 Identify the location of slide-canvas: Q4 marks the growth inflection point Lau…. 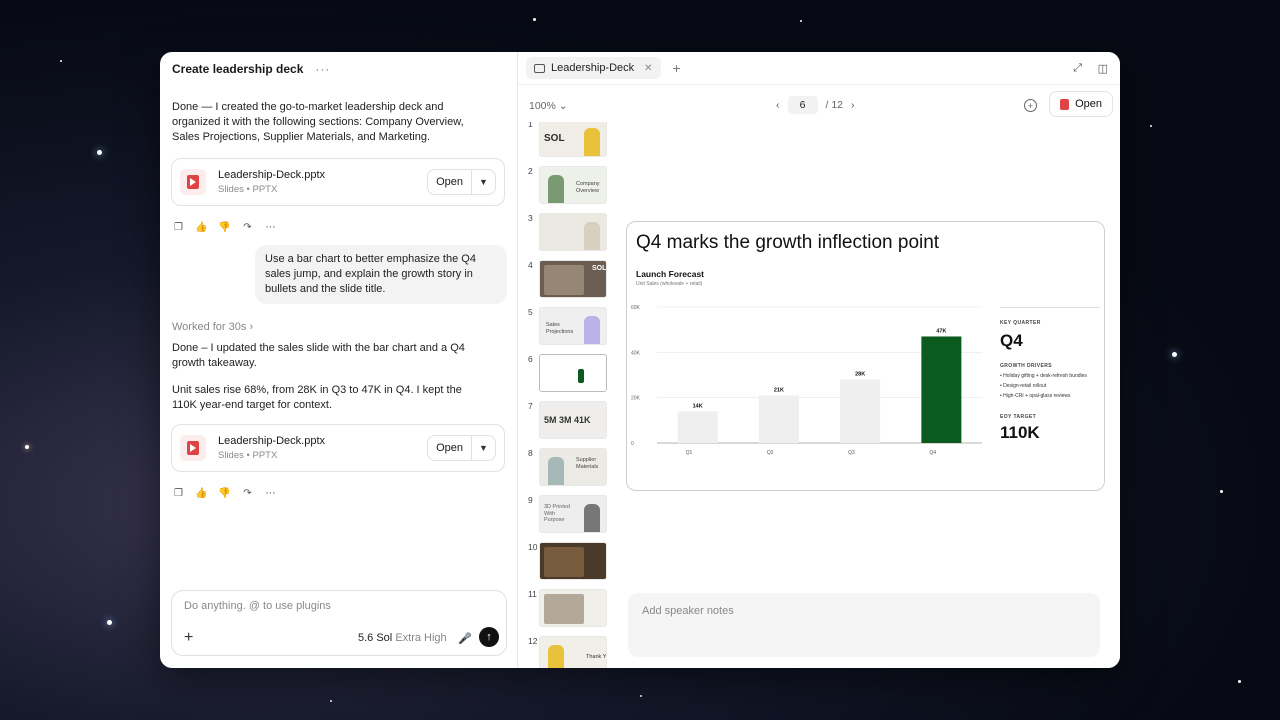
(865, 356).